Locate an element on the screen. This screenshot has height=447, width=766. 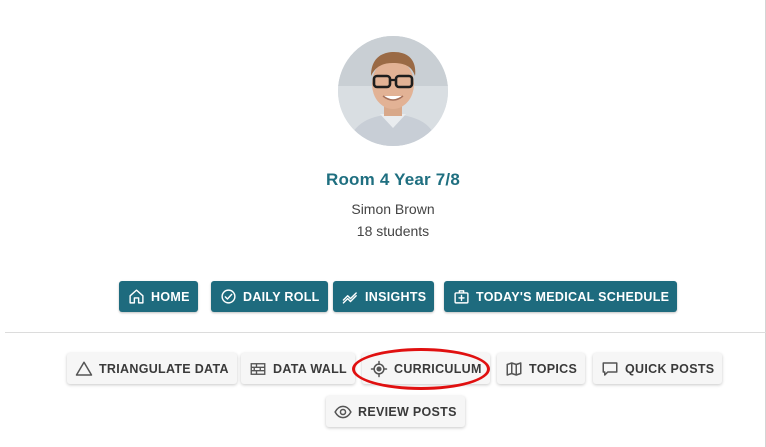
review-posts-button-label: REVIEW POSTS is located at coordinates (407, 411).